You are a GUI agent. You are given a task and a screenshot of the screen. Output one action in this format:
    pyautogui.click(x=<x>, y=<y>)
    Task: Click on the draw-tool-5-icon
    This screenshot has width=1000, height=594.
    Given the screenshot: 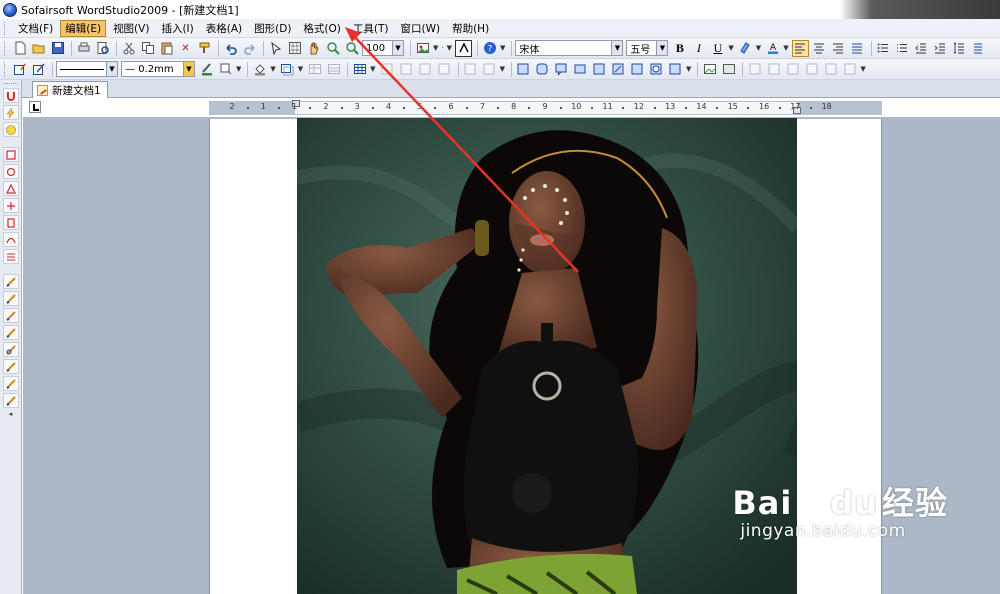 What is the action you would take?
    pyautogui.click(x=11, y=349)
    